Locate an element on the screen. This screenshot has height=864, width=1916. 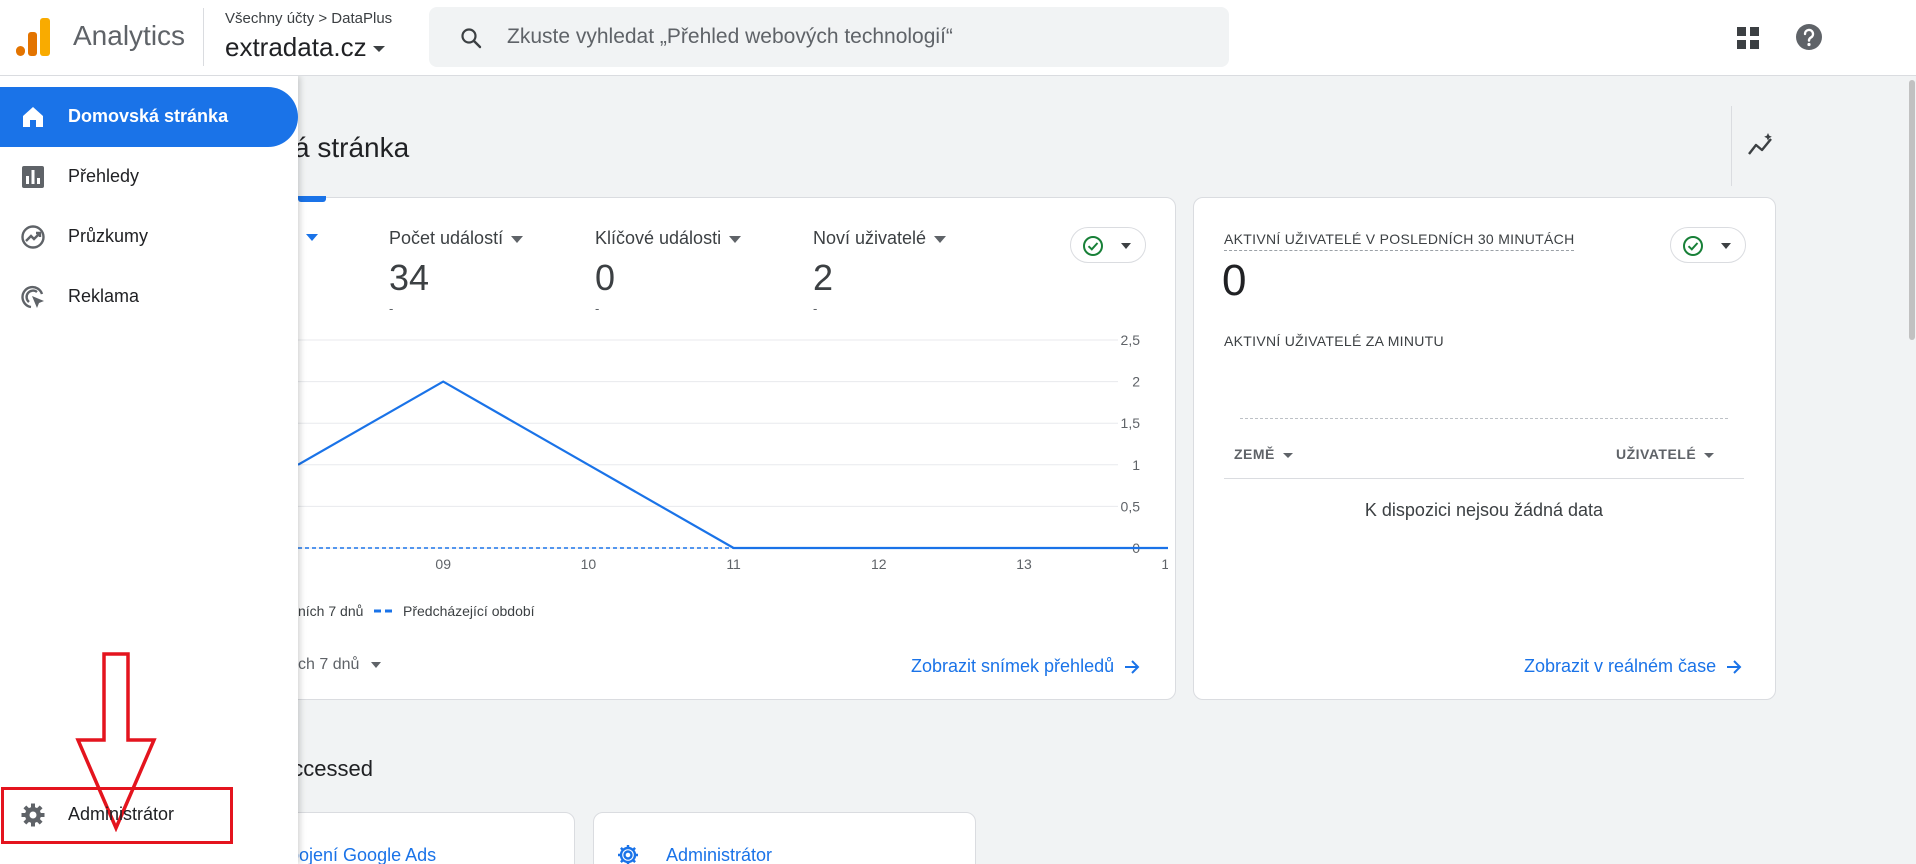
breadcrumb: Všechny účty > DataPlus is located at coordinates (308, 18).